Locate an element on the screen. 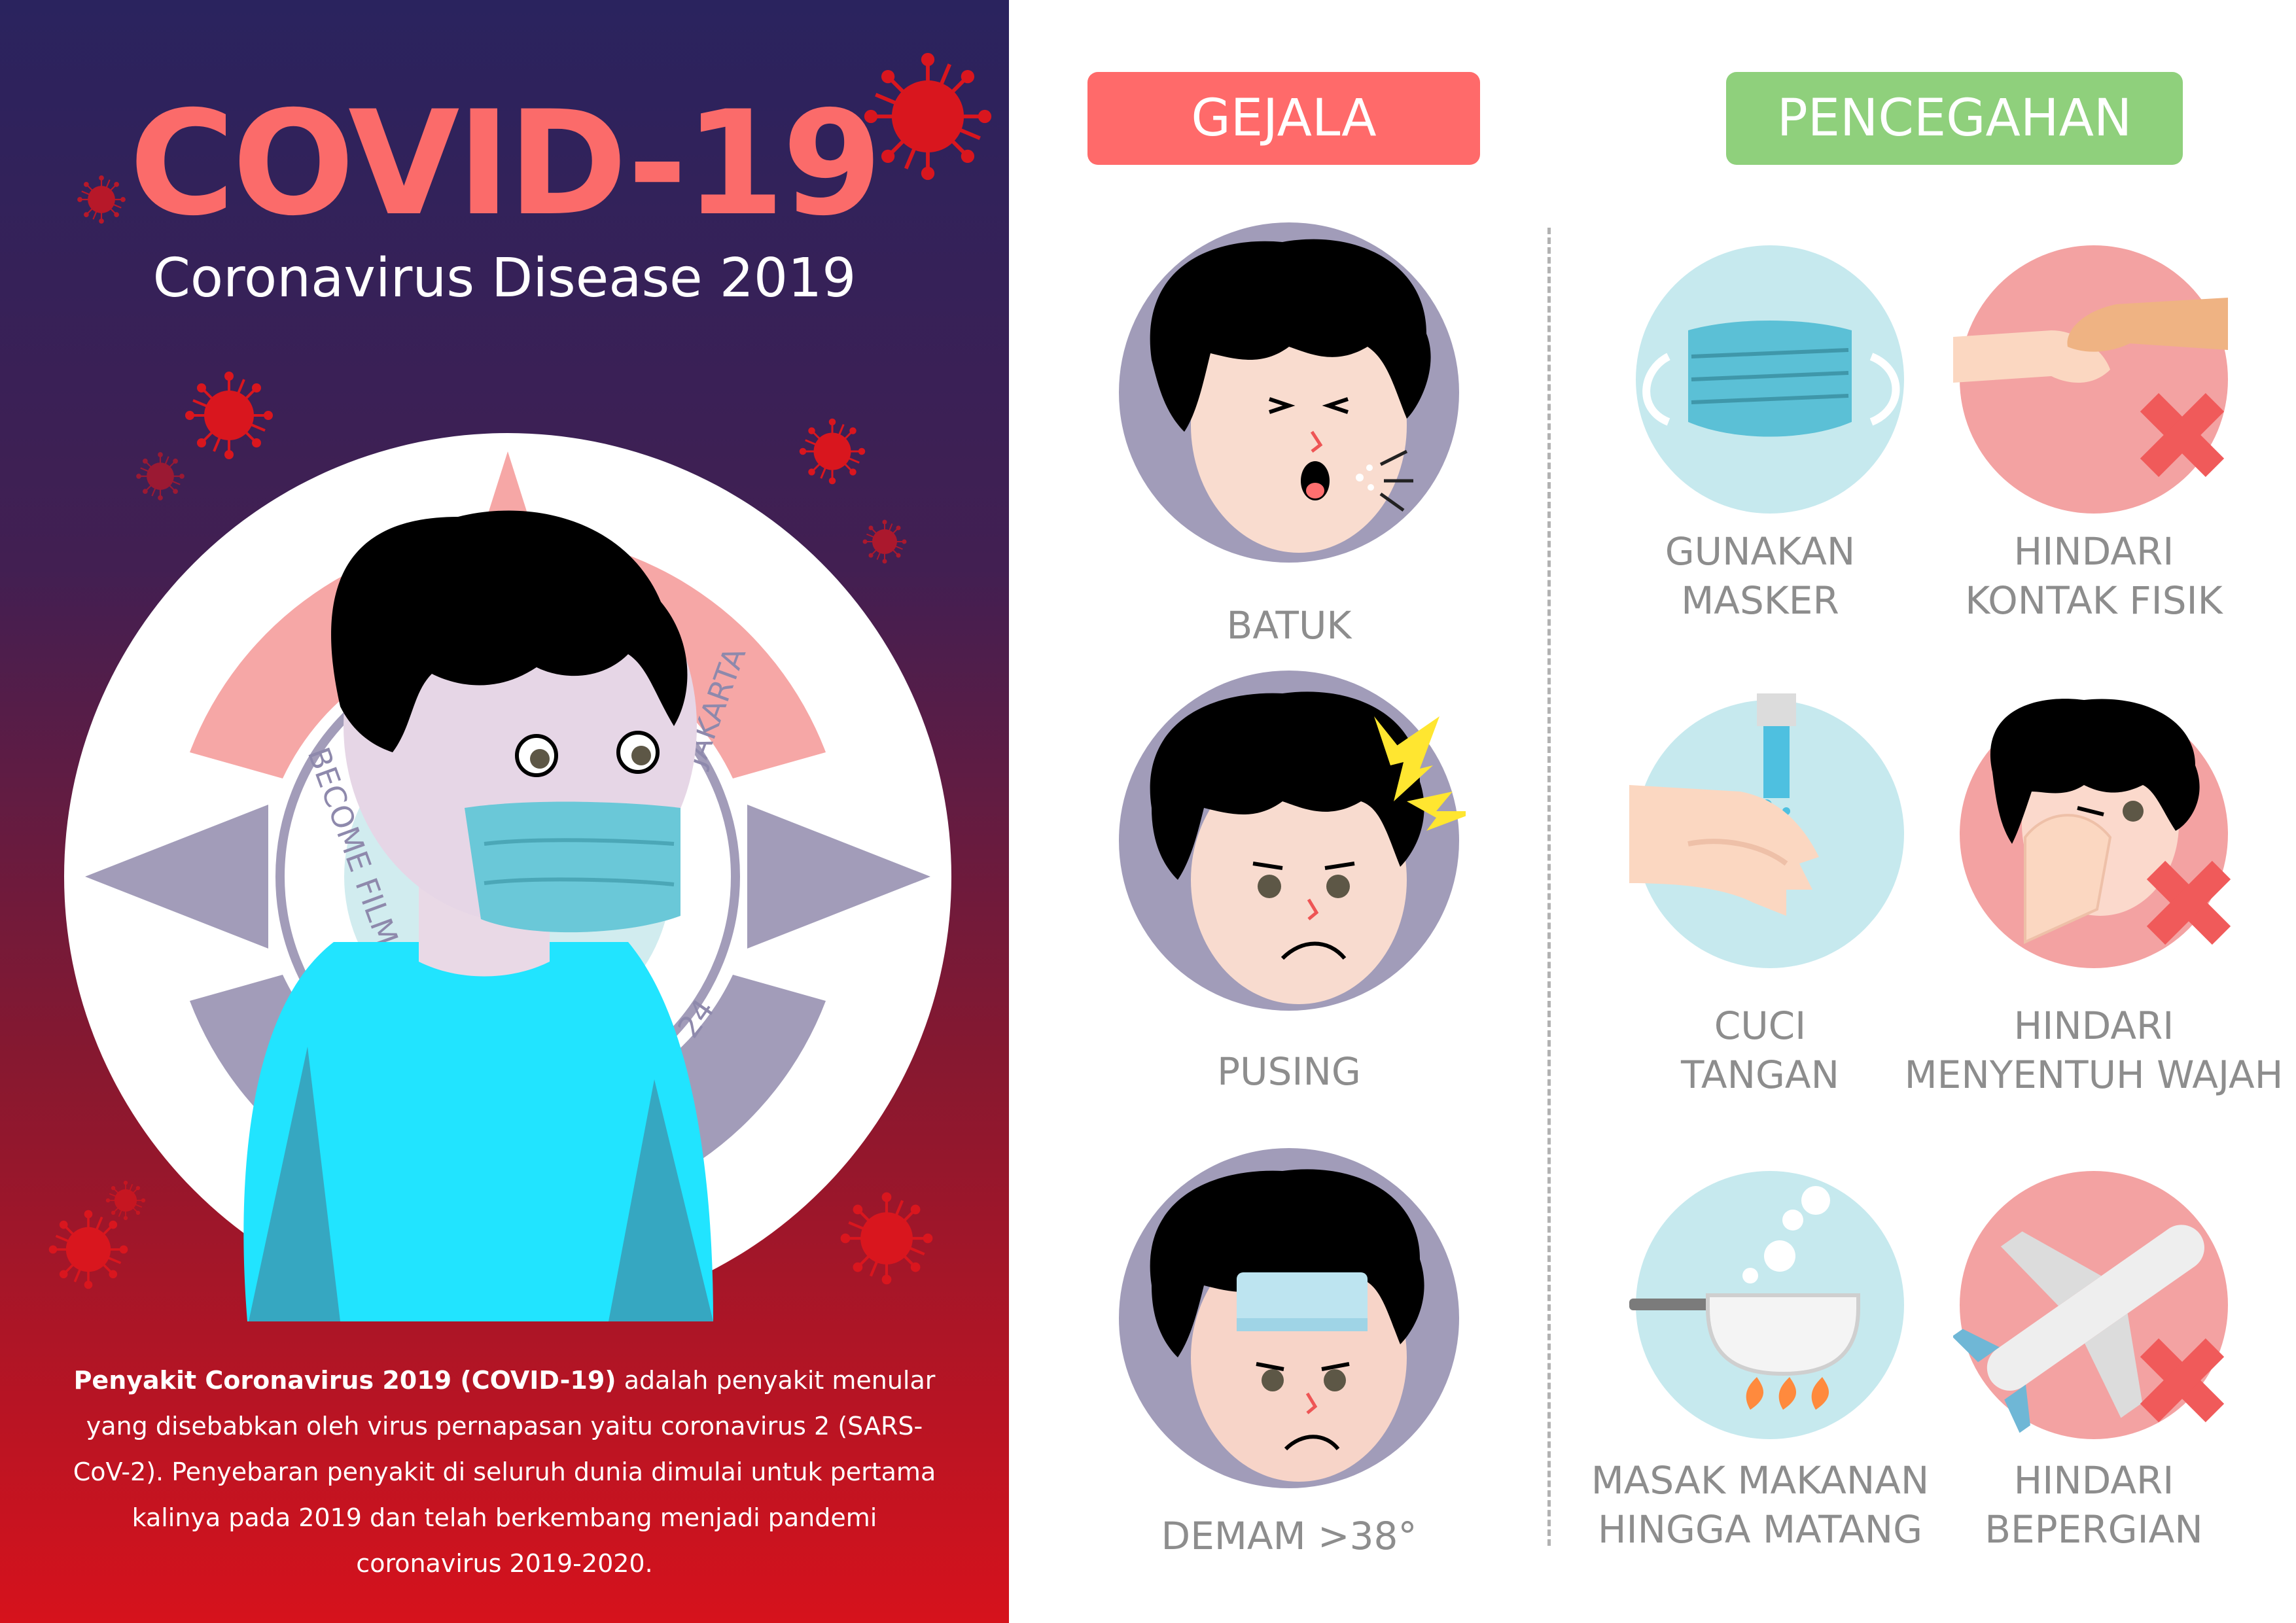 Image resolution: width=2296 pixels, height=1623 pixels. prevention-3-line1: CUCI is located at coordinates (1760, 1026).